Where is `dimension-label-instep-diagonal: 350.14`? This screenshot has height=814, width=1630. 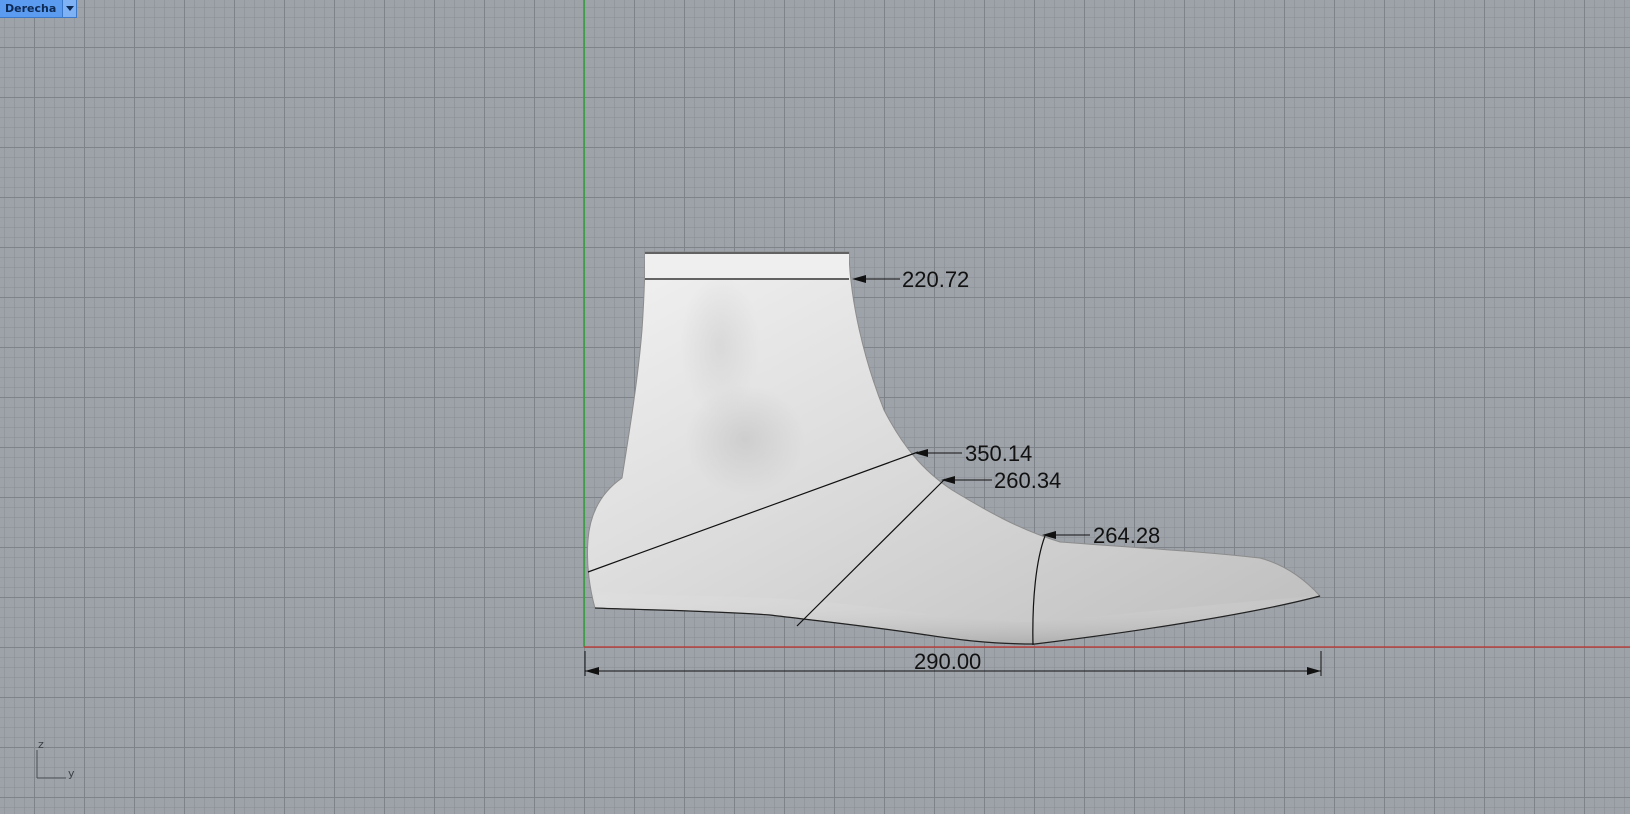
dimension-label-instep-diagonal: 350.14 is located at coordinates (998, 453).